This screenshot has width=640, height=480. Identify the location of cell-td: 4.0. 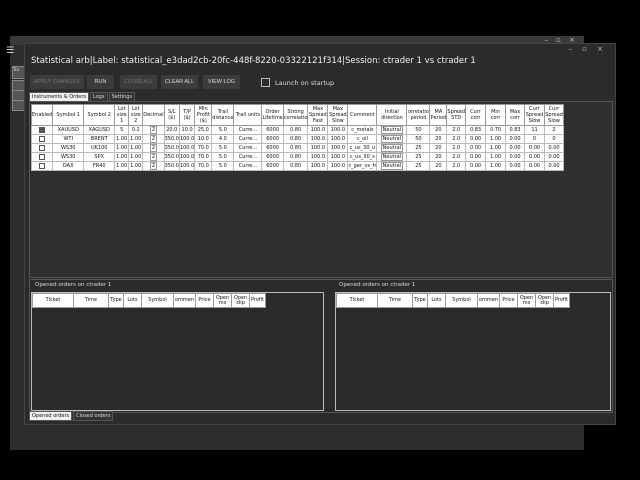
(223, 139).